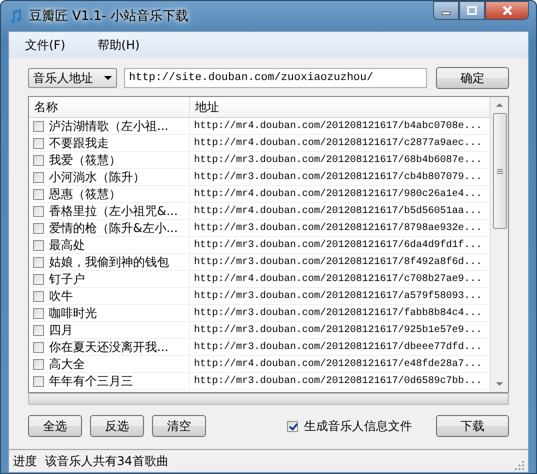 The width and height of the screenshot is (537, 474). What do you see at coordinates (109, 262) in the screenshot?
I see `song-name: 姑娘，我偷到神的钱包` at bounding box center [109, 262].